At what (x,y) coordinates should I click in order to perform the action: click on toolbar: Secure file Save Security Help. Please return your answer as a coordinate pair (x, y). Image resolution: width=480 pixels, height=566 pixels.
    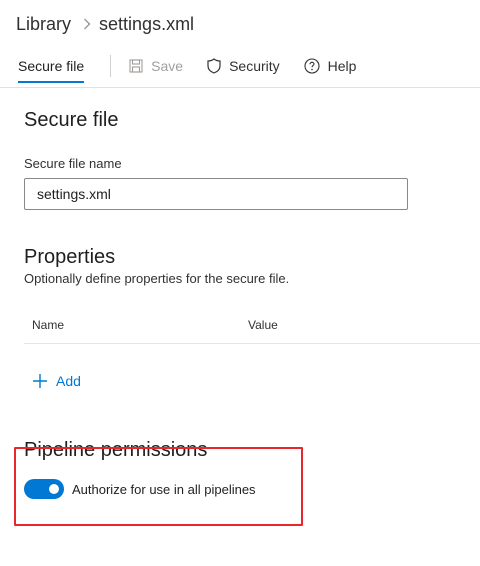
    Looking at the image, I should click on (240, 66).